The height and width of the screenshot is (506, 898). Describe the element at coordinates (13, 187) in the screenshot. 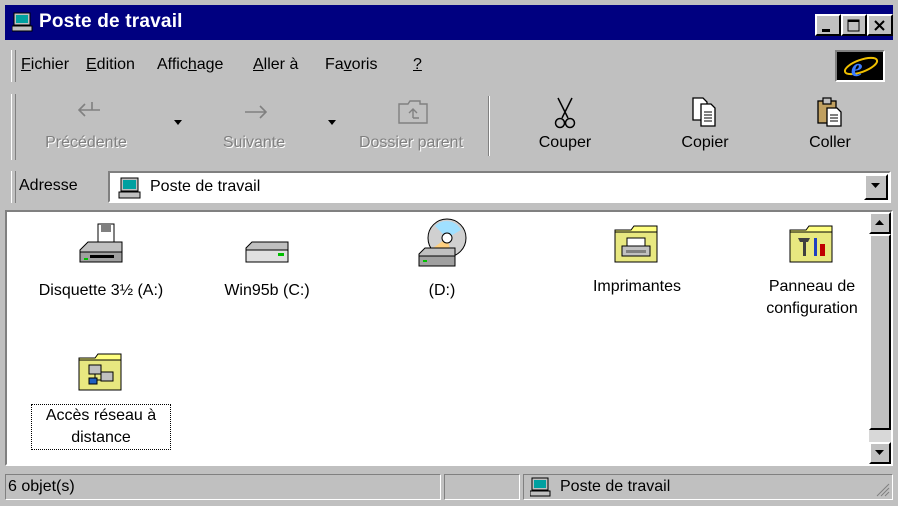

I see `address-grip` at that location.